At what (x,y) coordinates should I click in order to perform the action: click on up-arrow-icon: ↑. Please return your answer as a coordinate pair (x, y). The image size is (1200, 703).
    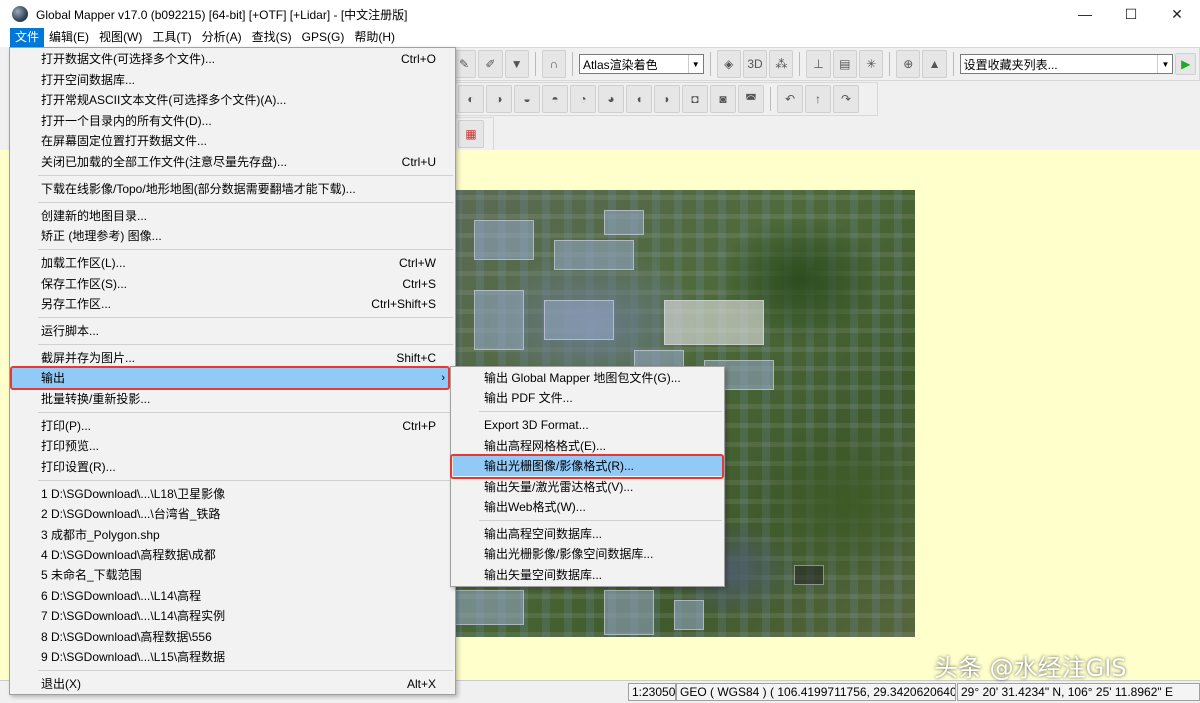
    Looking at the image, I should click on (818, 99).